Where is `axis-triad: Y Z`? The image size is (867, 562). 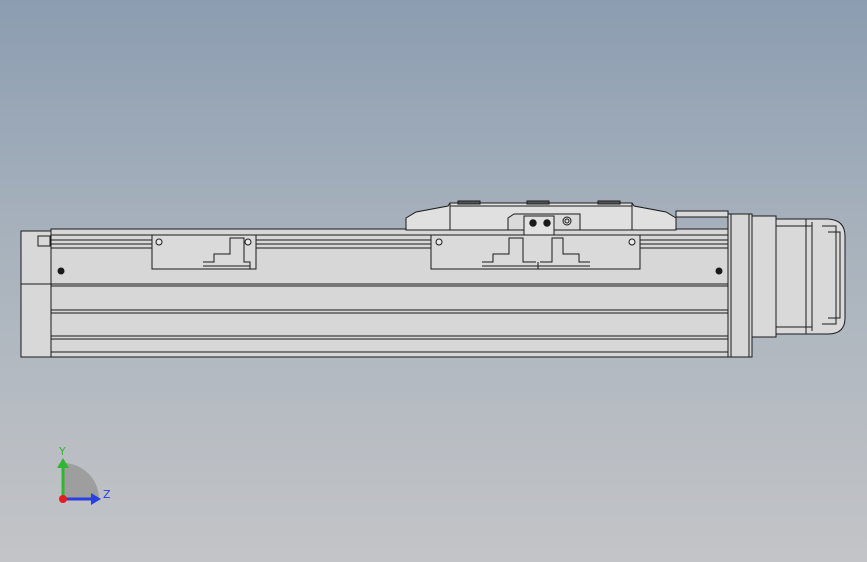 axis-triad: Y Z is located at coordinates (84, 475).